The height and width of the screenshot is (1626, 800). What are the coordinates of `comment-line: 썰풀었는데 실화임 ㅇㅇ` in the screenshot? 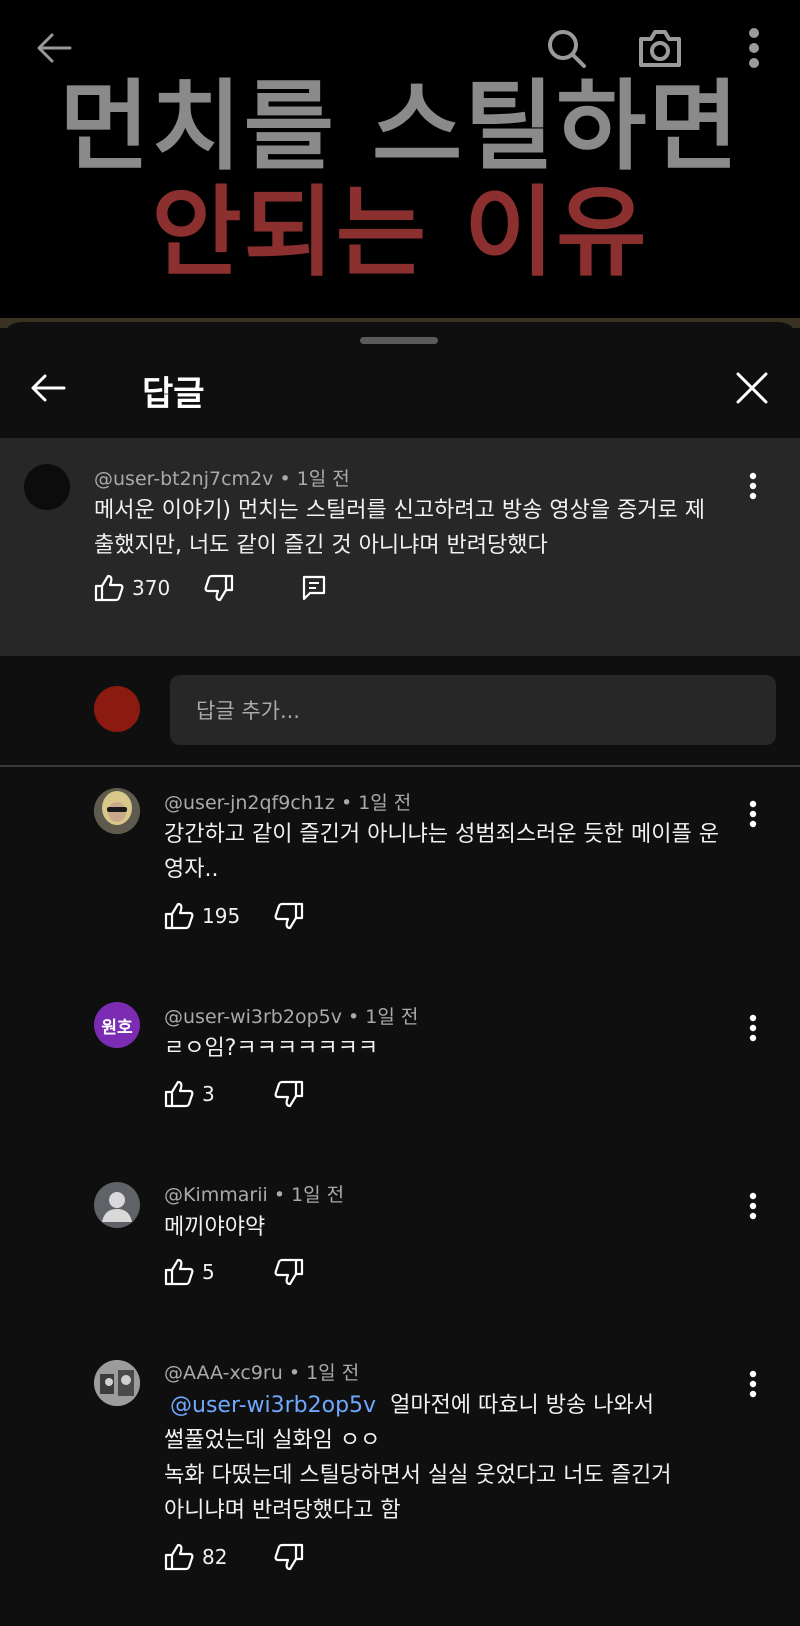 It's located at (272, 1440).